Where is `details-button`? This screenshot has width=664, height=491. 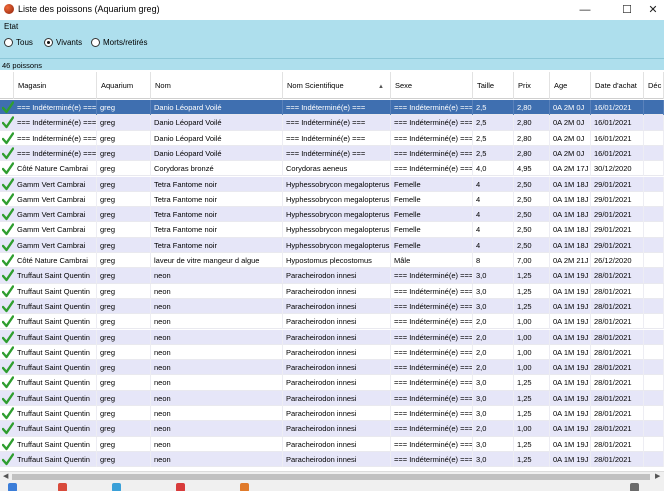
details-button is located at coordinates (116, 487).